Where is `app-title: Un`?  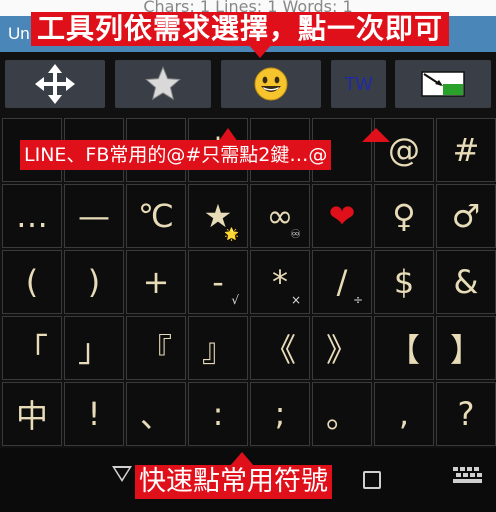 app-title: Un is located at coordinates (19, 33).